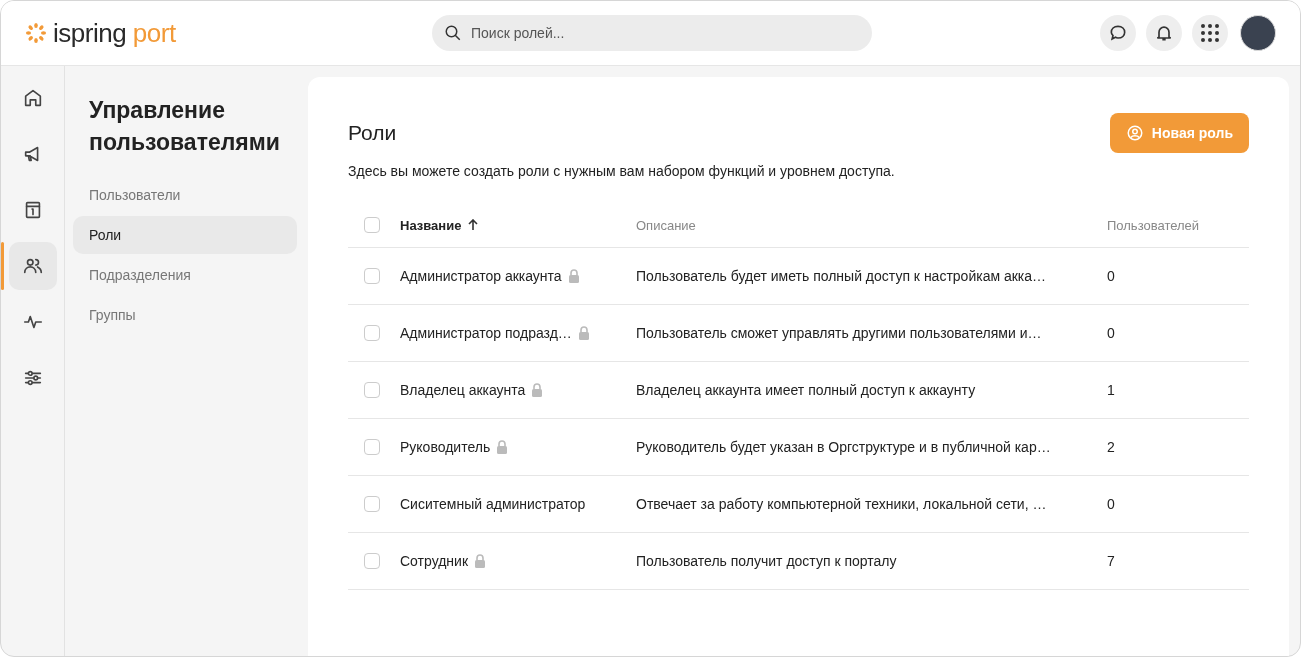 Image resolution: width=1301 pixels, height=657 pixels. I want to click on column-header: Название, so click(518, 225).